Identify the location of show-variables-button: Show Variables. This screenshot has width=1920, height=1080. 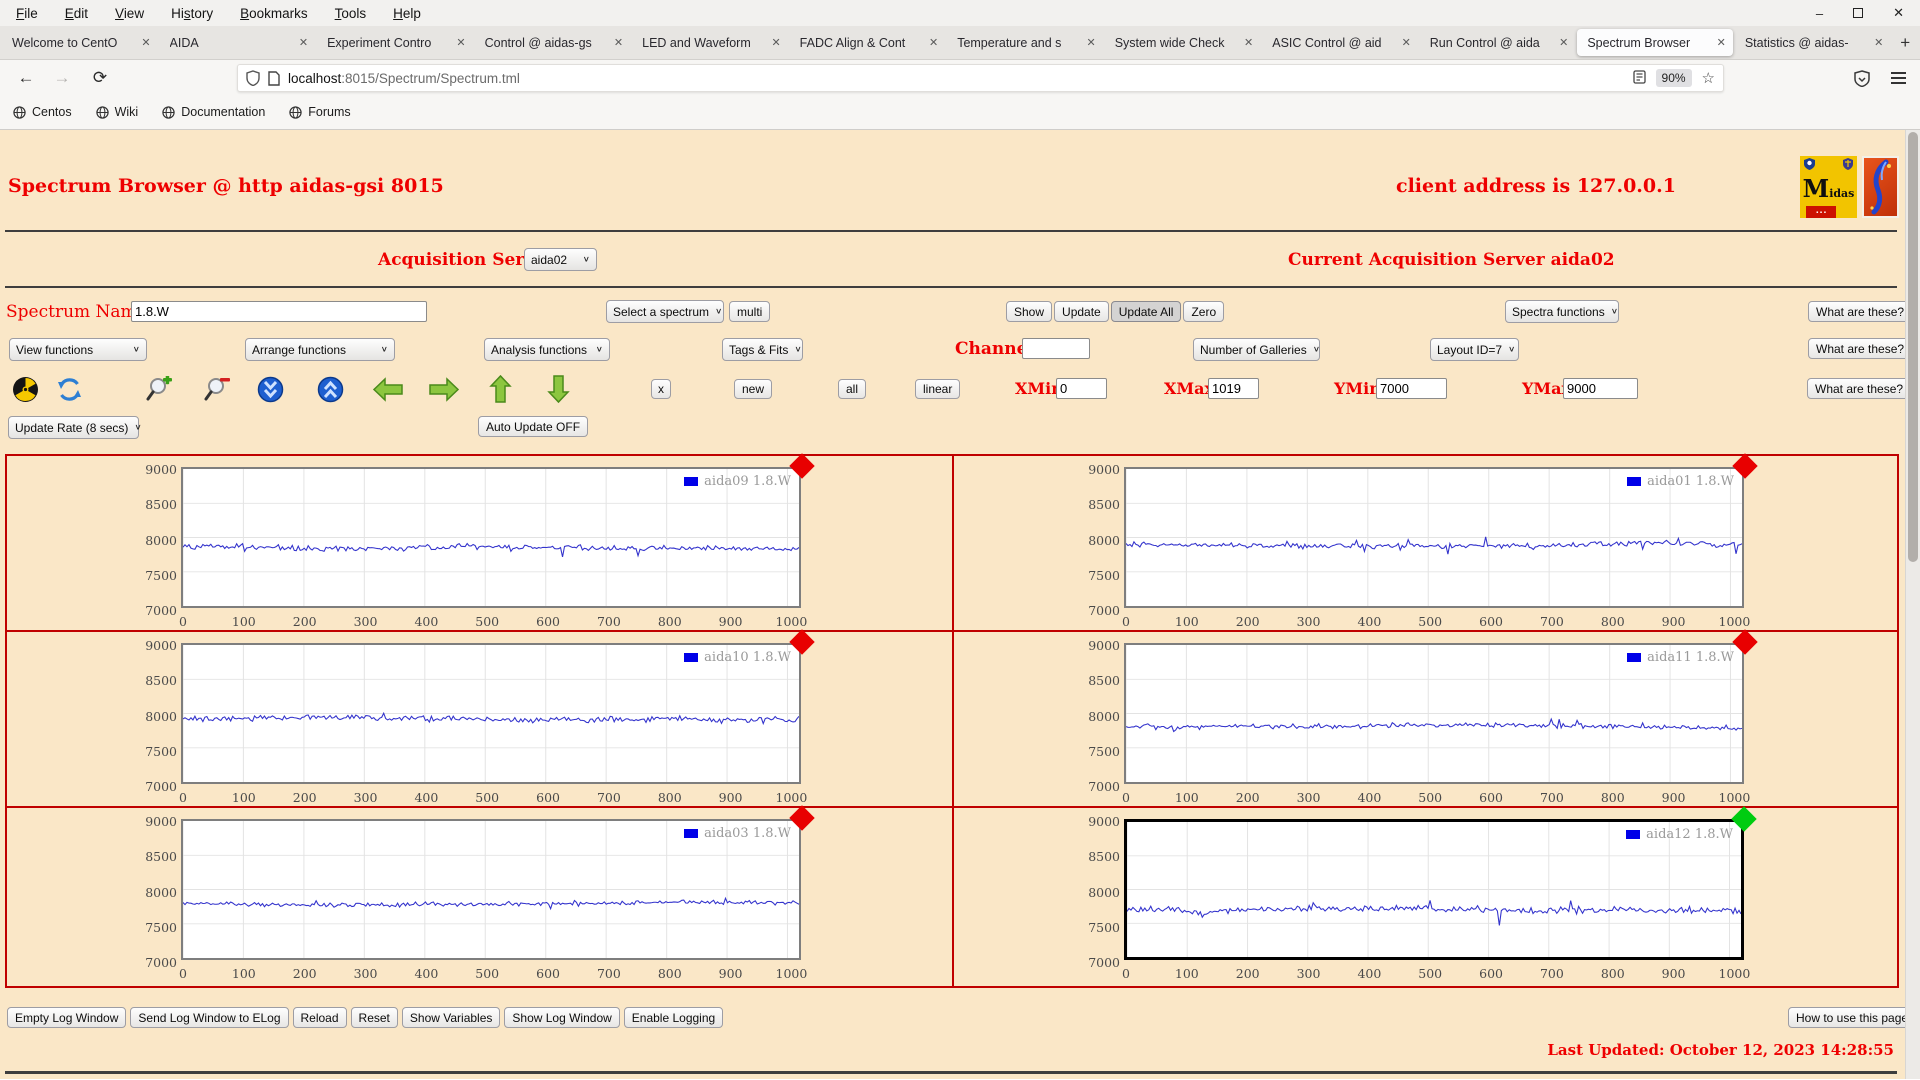
(451, 1017).